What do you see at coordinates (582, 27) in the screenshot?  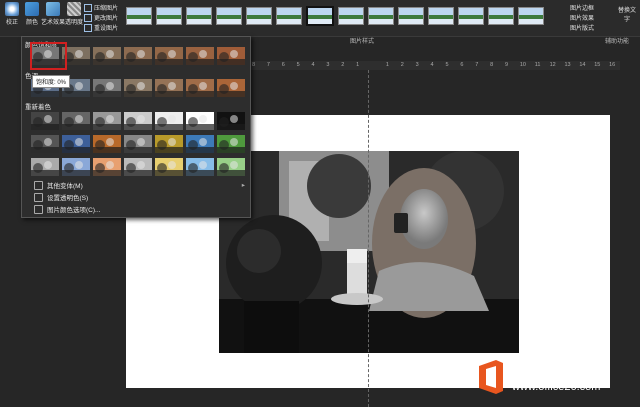 I see `picture-layout-button: 图片版式` at bounding box center [582, 27].